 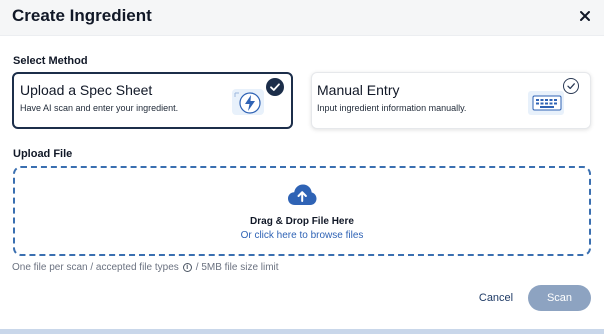 I want to click on browse-files-link: Or click here to browse files, so click(x=302, y=235).